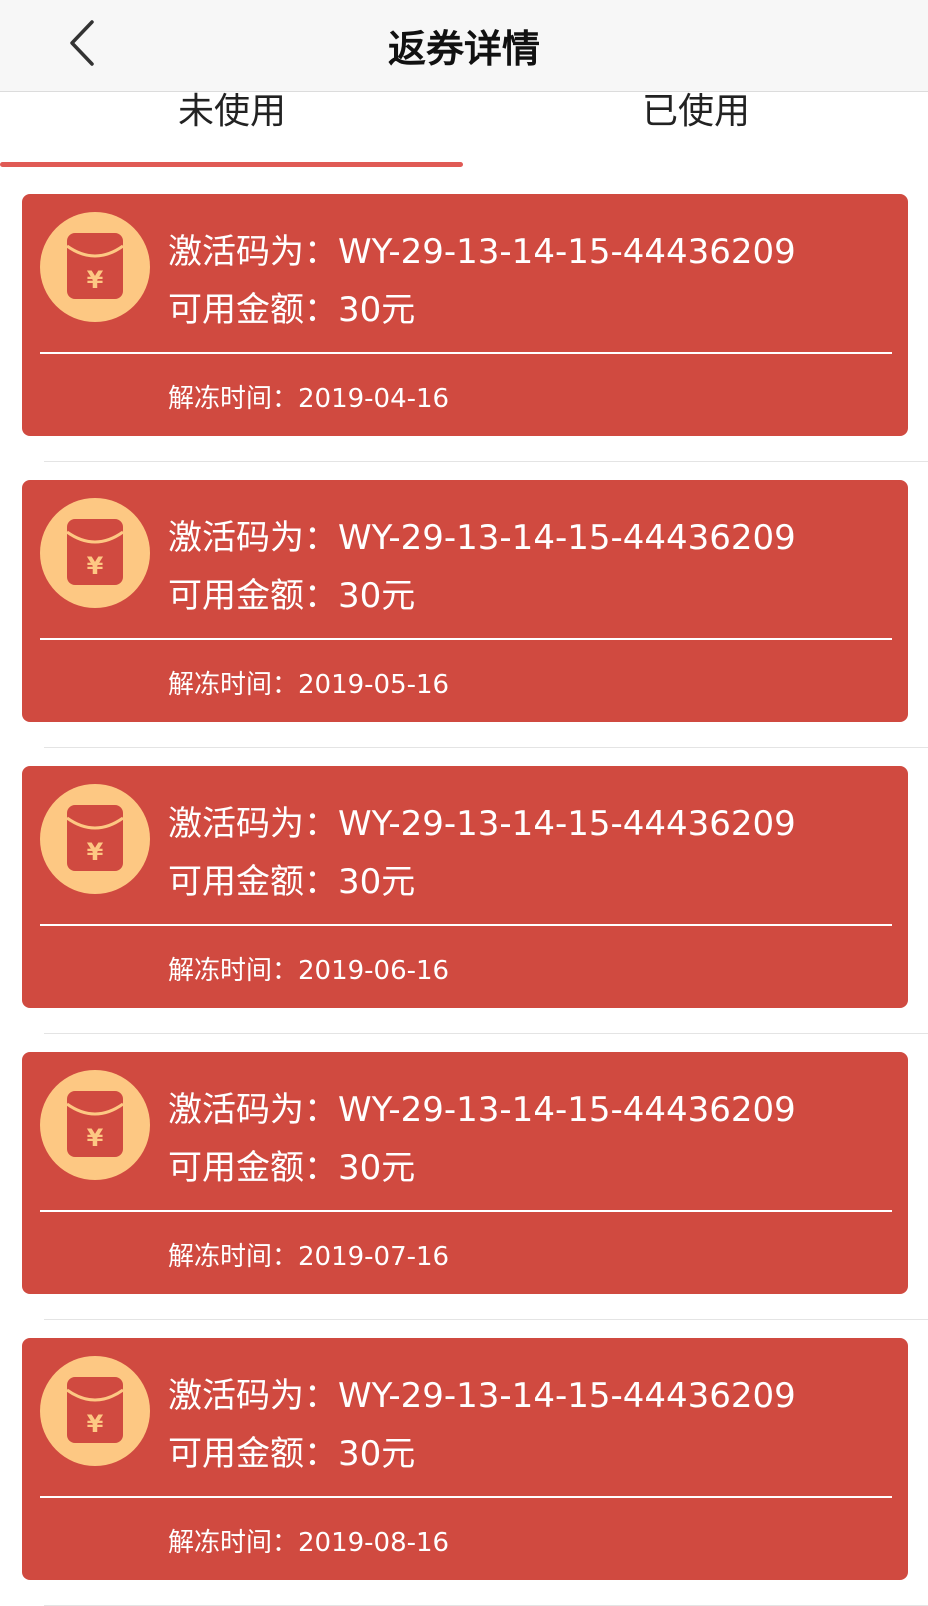  What do you see at coordinates (309, 399) in the screenshot?
I see `unfreeze-time: 解冻时间：2019-04-16` at bounding box center [309, 399].